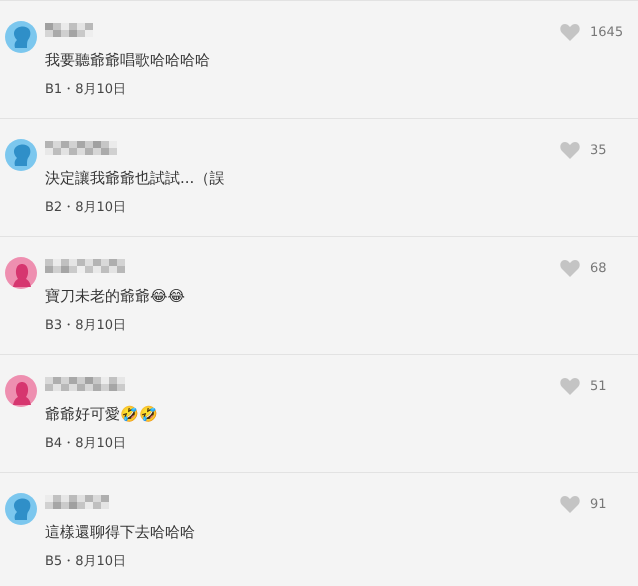 Image resolution: width=638 pixels, height=586 pixels. Describe the element at coordinates (86, 561) in the screenshot. I see `comment-meta: B5・8月10日` at that location.